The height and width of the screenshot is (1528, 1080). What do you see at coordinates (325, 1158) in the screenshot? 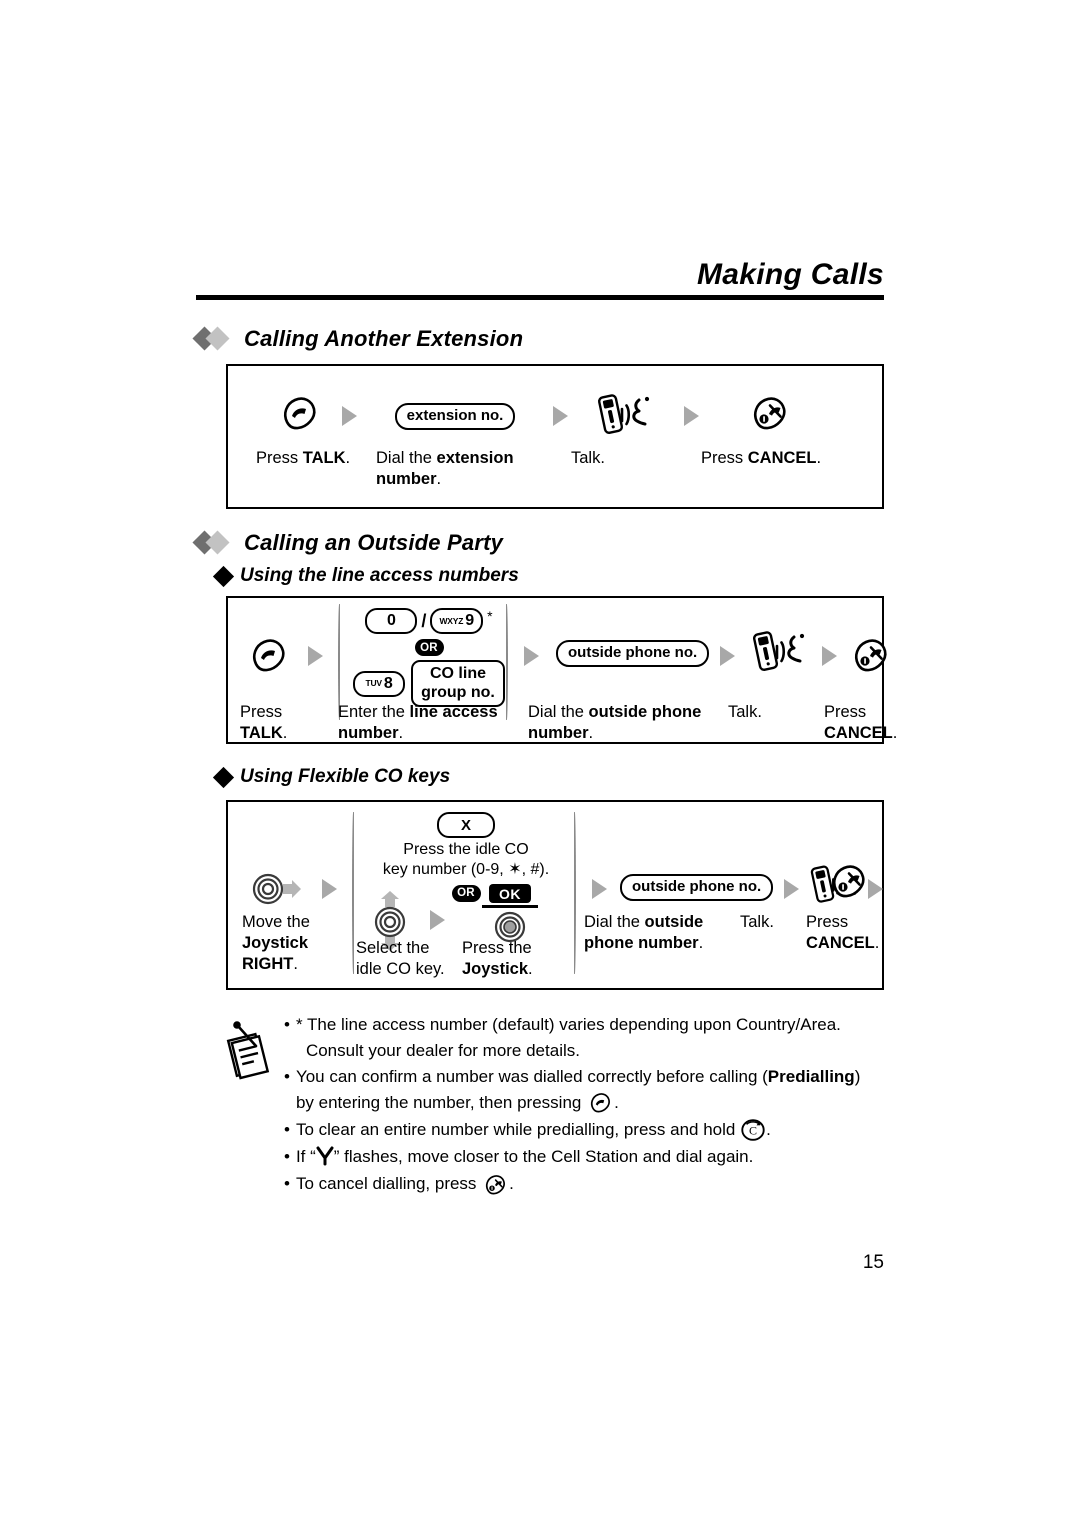
I see `antenna-icon` at bounding box center [325, 1158].